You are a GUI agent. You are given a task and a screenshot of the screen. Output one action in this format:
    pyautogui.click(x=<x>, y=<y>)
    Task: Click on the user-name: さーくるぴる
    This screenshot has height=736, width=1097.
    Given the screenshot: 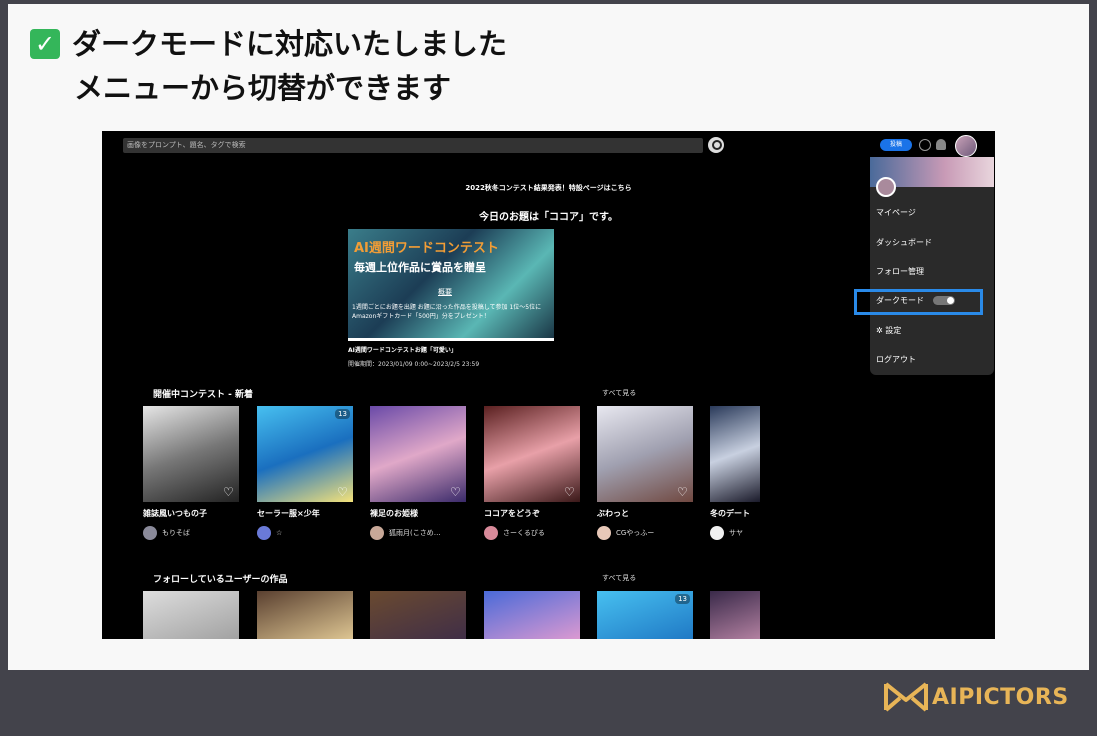 What is the action you would take?
    pyautogui.click(x=524, y=533)
    